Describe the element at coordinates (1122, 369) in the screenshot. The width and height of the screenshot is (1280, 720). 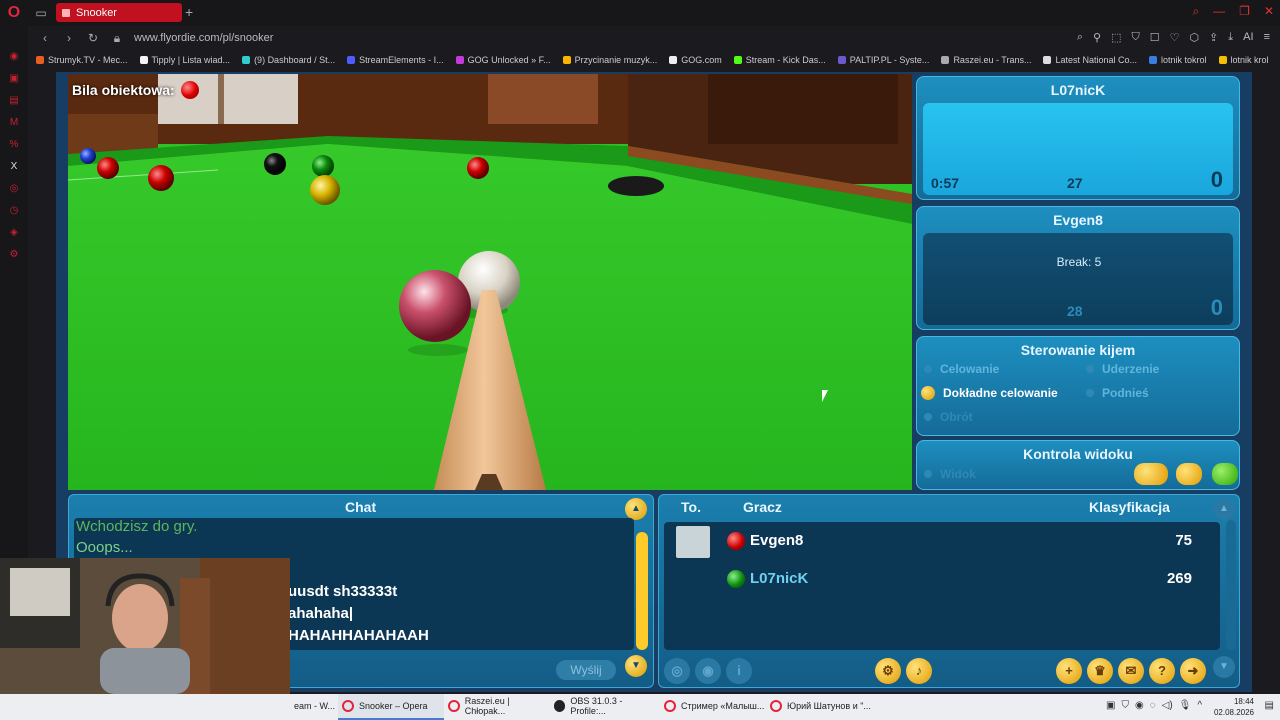
I see `strike-option: Uderzenie` at that location.